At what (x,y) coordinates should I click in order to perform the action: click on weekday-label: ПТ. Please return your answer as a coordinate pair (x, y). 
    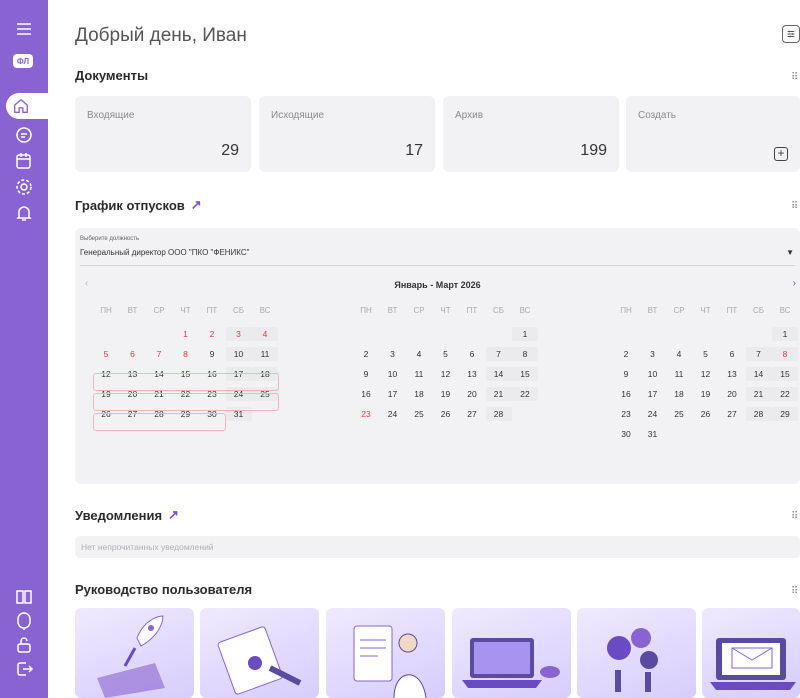
    Looking at the image, I should click on (212, 310).